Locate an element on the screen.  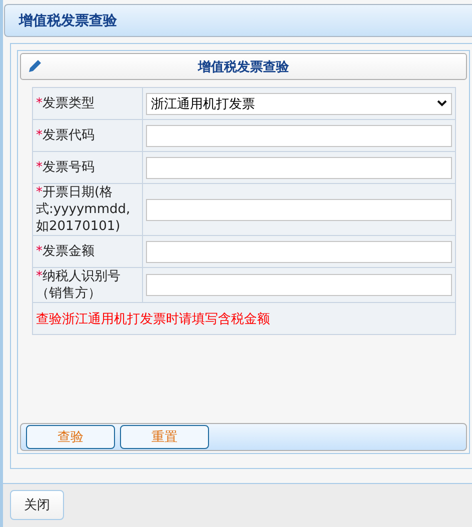
field-label: *发票金额 is located at coordinates (65, 251).